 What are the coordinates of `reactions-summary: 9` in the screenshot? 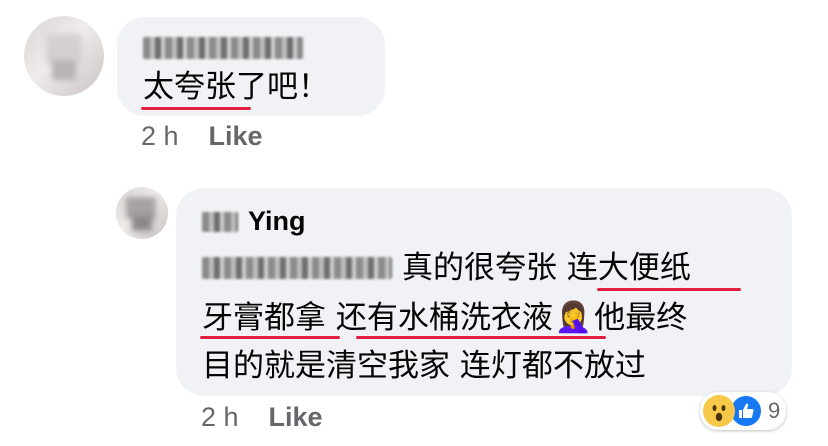 It's located at (743, 411).